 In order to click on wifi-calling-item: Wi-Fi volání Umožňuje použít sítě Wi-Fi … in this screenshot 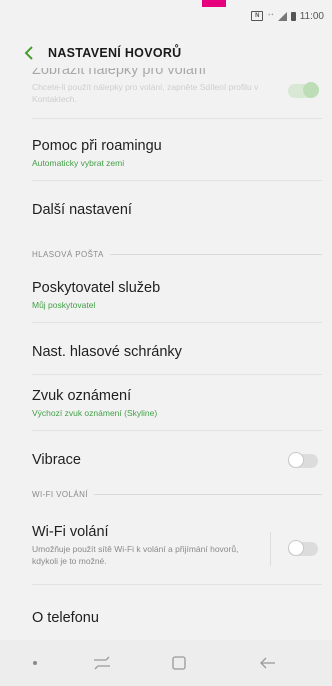, I will do `click(166, 545)`.